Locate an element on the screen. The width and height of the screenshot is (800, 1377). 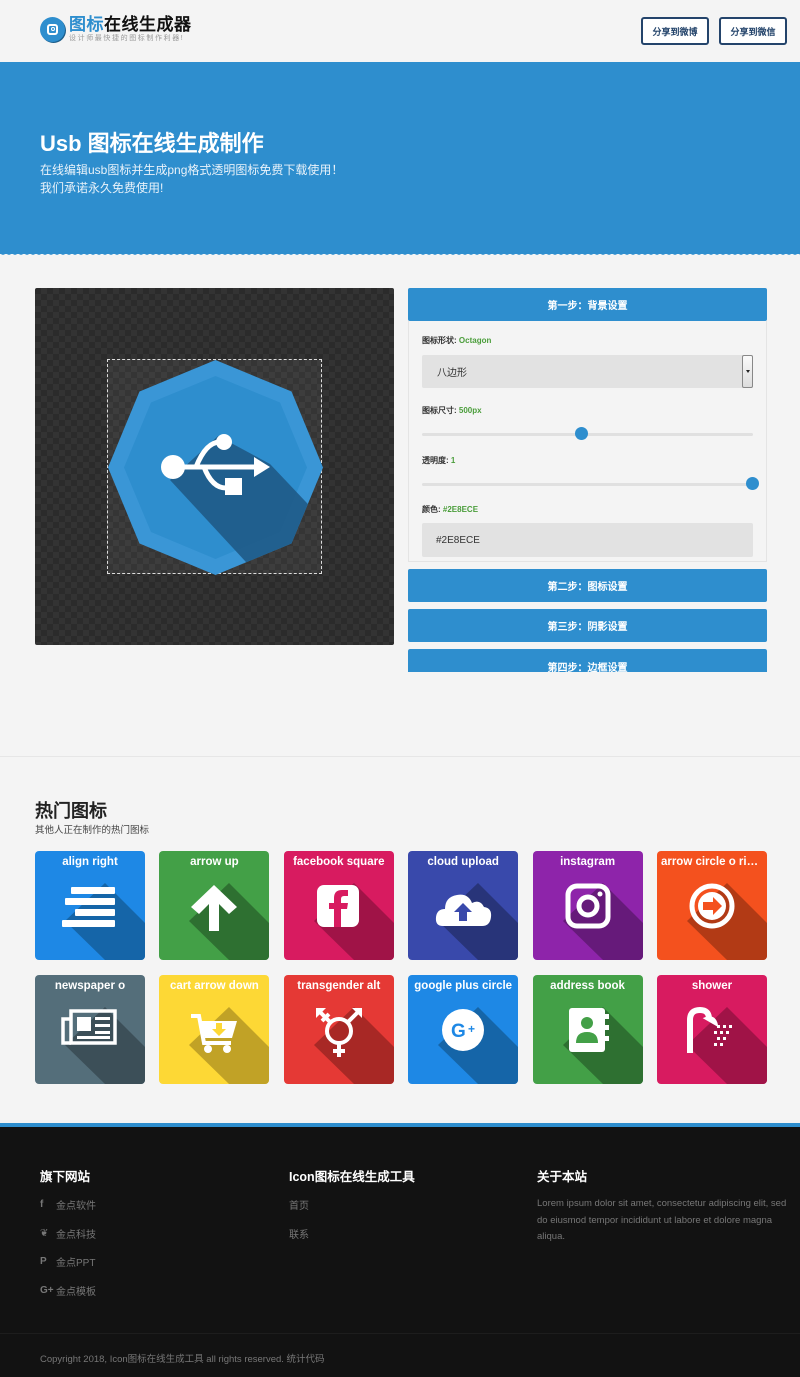
google-plus-icon: G+ is located at coordinates (47, 1290).